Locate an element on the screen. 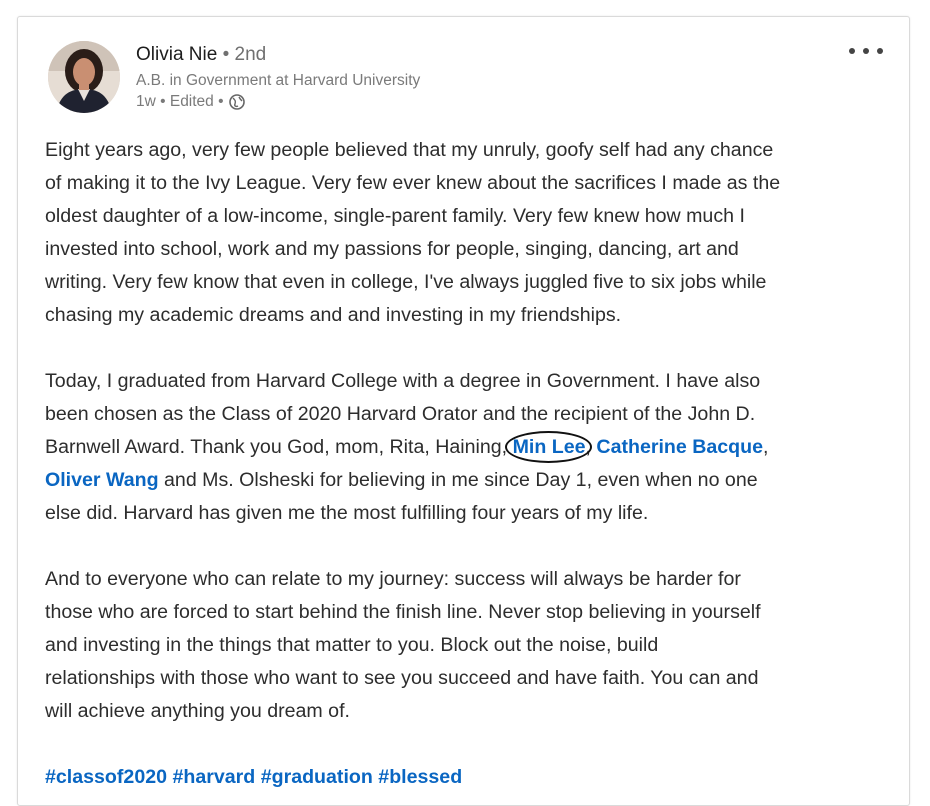 The width and height of the screenshot is (930, 806). circled-mention: Min Lee is located at coordinates (548, 447).